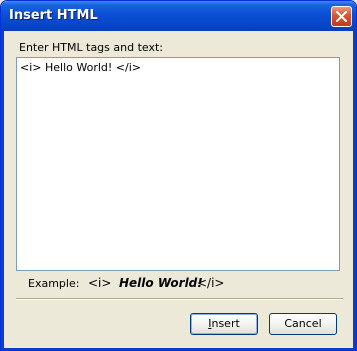 Image resolution: width=357 pixels, height=351 pixels. I want to click on prompt-label: Enter HTML tags and text:, so click(91, 47).